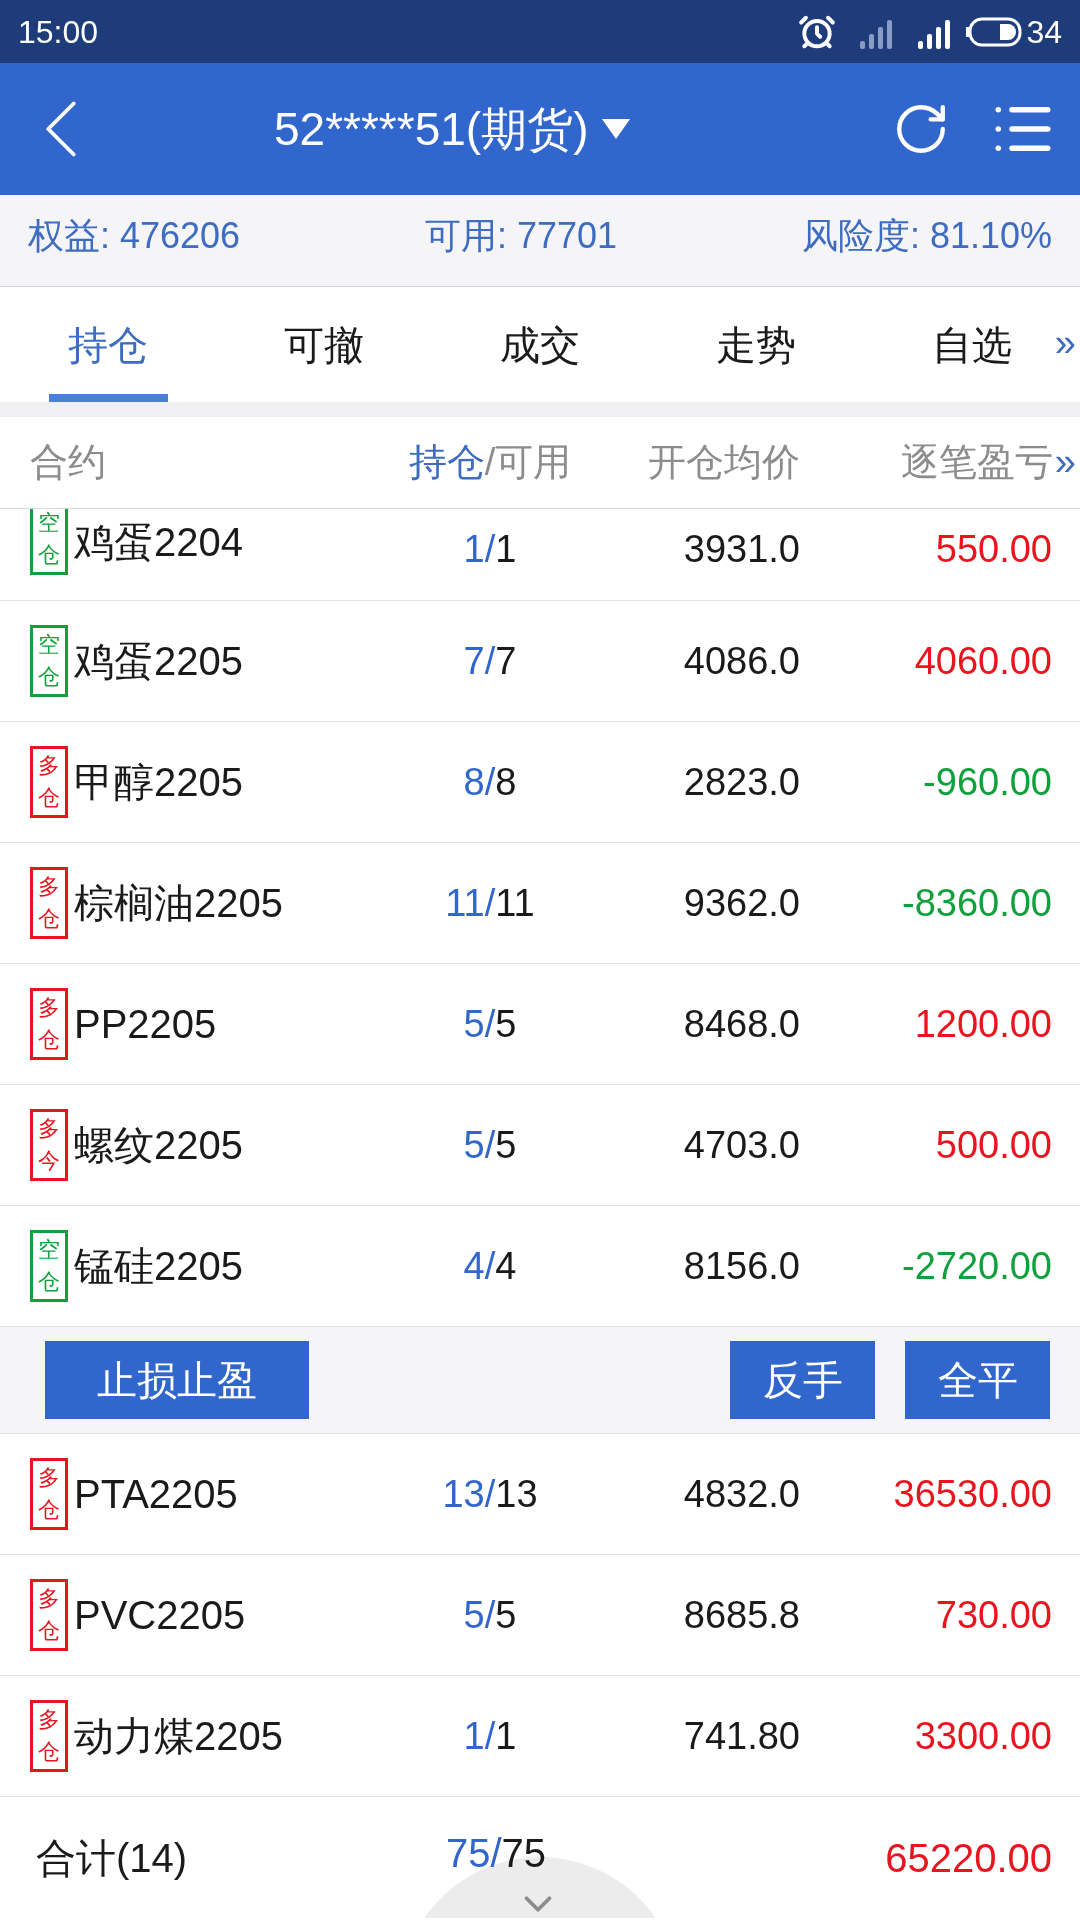  I want to click on caret-icon, so click(616, 129).